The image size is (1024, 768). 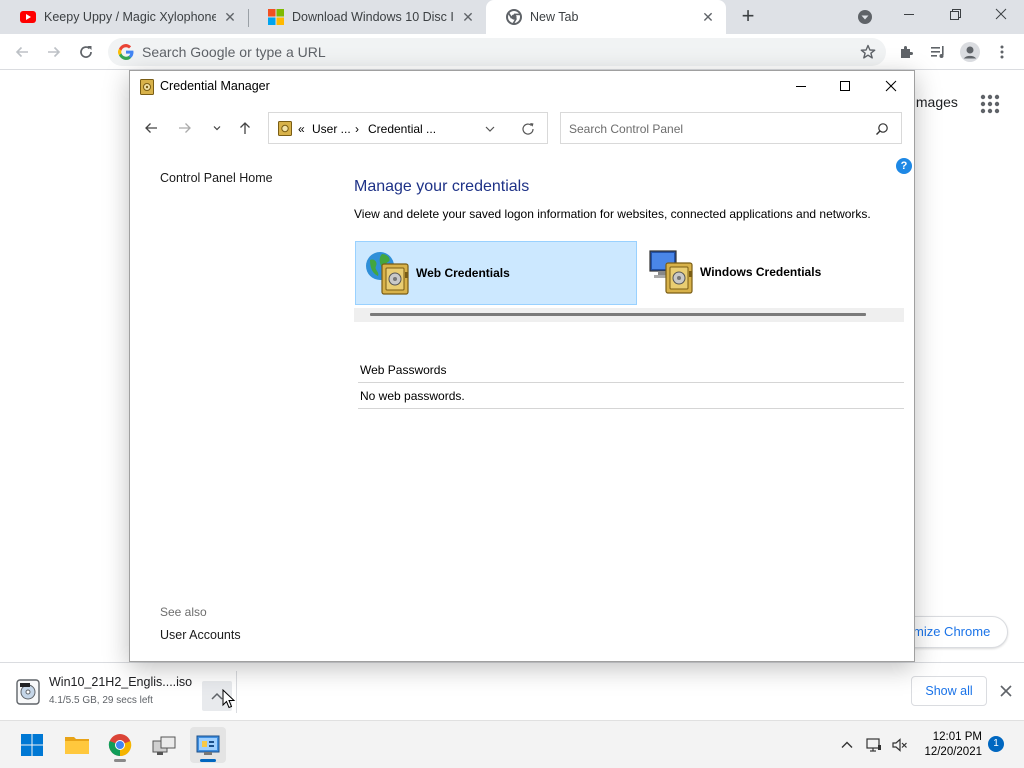 What do you see at coordinates (906, 52) in the screenshot?
I see `extensions-button` at bounding box center [906, 52].